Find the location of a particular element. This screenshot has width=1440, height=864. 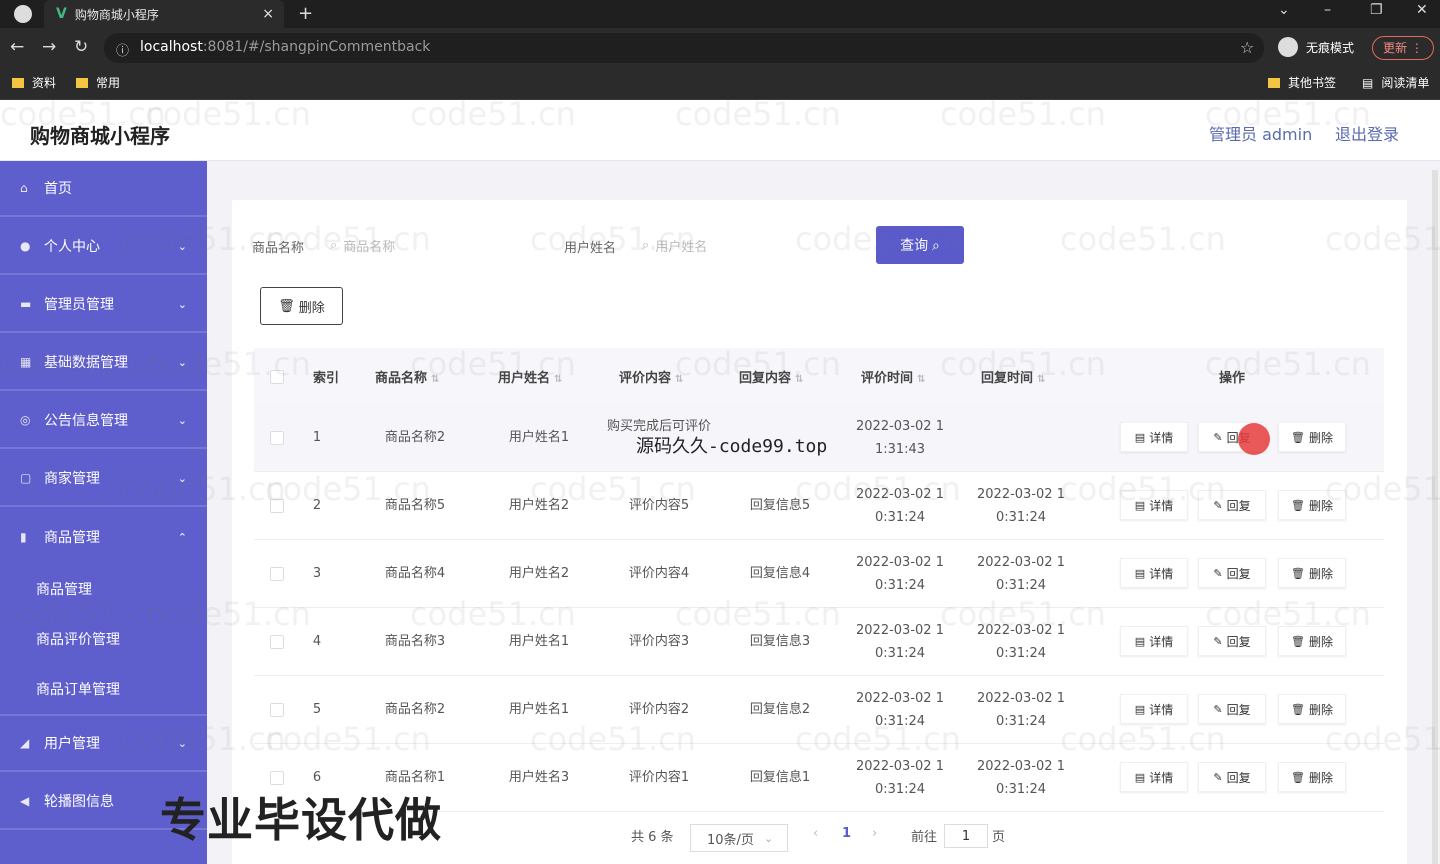

click-indicator is located at coordinates (1254, 439).